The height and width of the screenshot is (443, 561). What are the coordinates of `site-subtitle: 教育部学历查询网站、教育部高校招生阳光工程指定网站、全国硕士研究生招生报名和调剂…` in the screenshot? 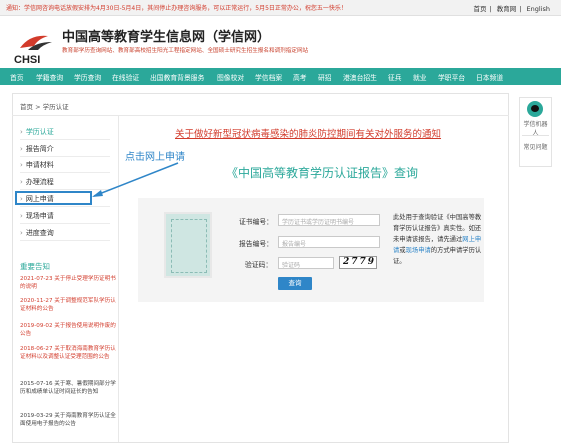 It's located at (185, 51).